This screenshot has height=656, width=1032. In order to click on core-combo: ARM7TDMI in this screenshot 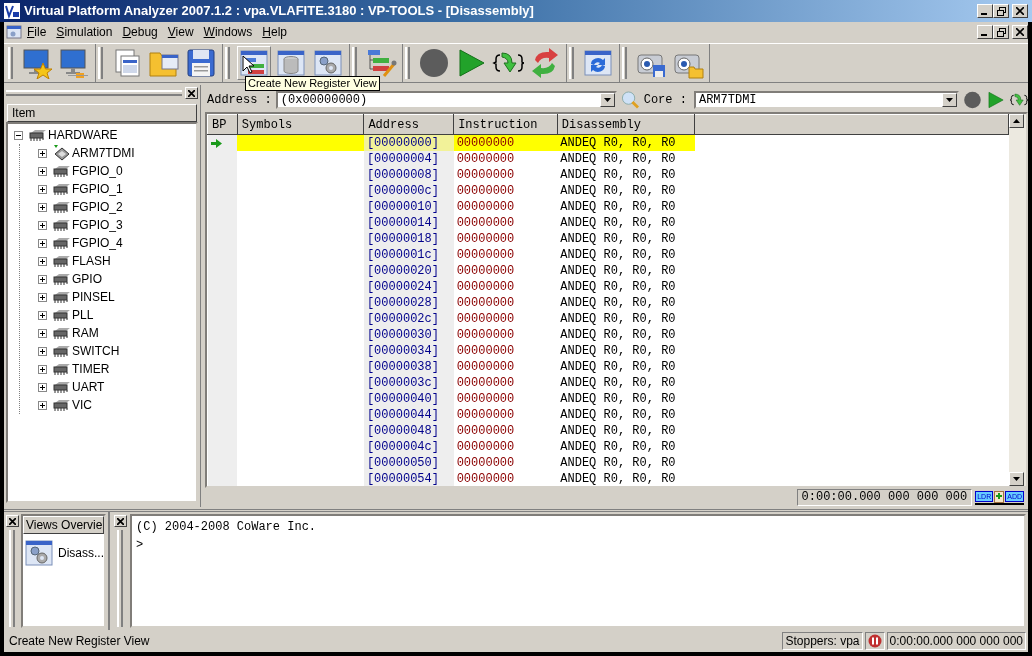, I will do `click(826, 99)`.